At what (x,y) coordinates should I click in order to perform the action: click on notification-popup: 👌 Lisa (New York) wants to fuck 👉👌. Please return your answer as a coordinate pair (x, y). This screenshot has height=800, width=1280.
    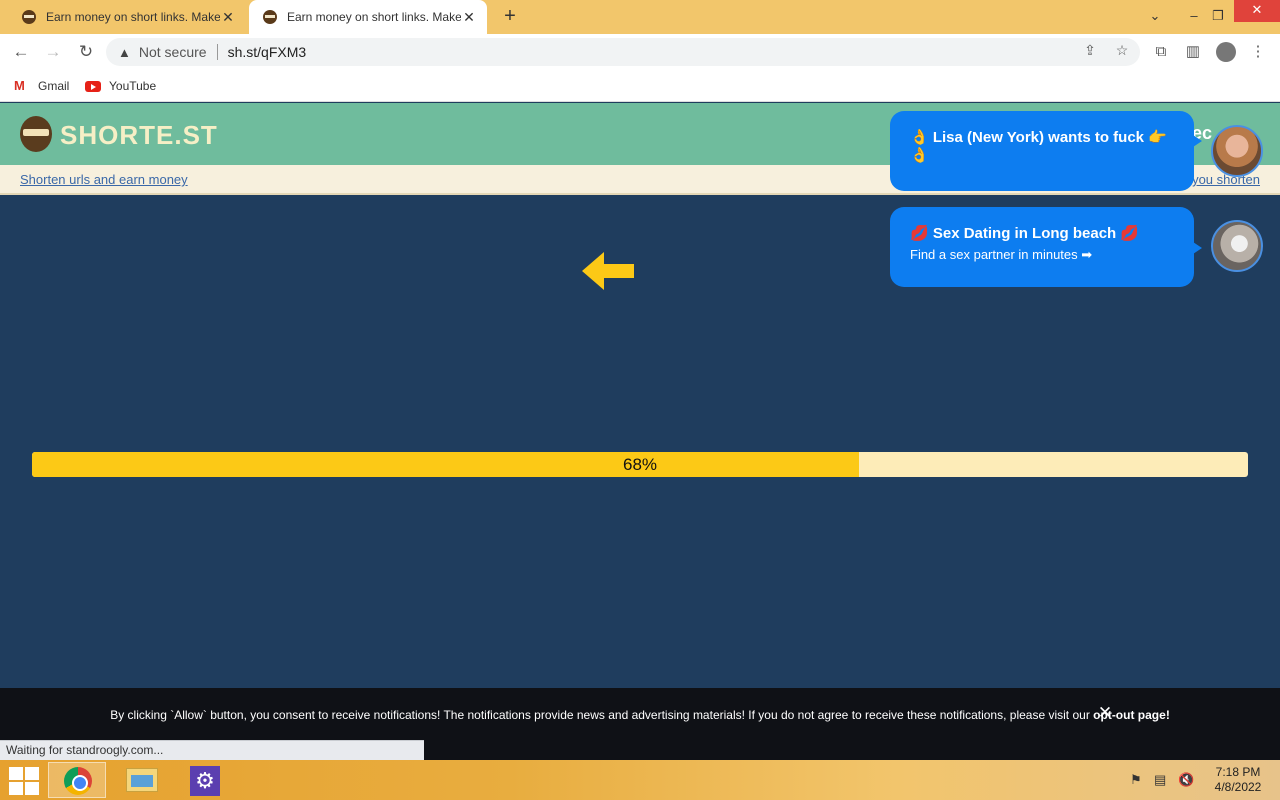
    Looking at the image, I should click on (1042, 151).